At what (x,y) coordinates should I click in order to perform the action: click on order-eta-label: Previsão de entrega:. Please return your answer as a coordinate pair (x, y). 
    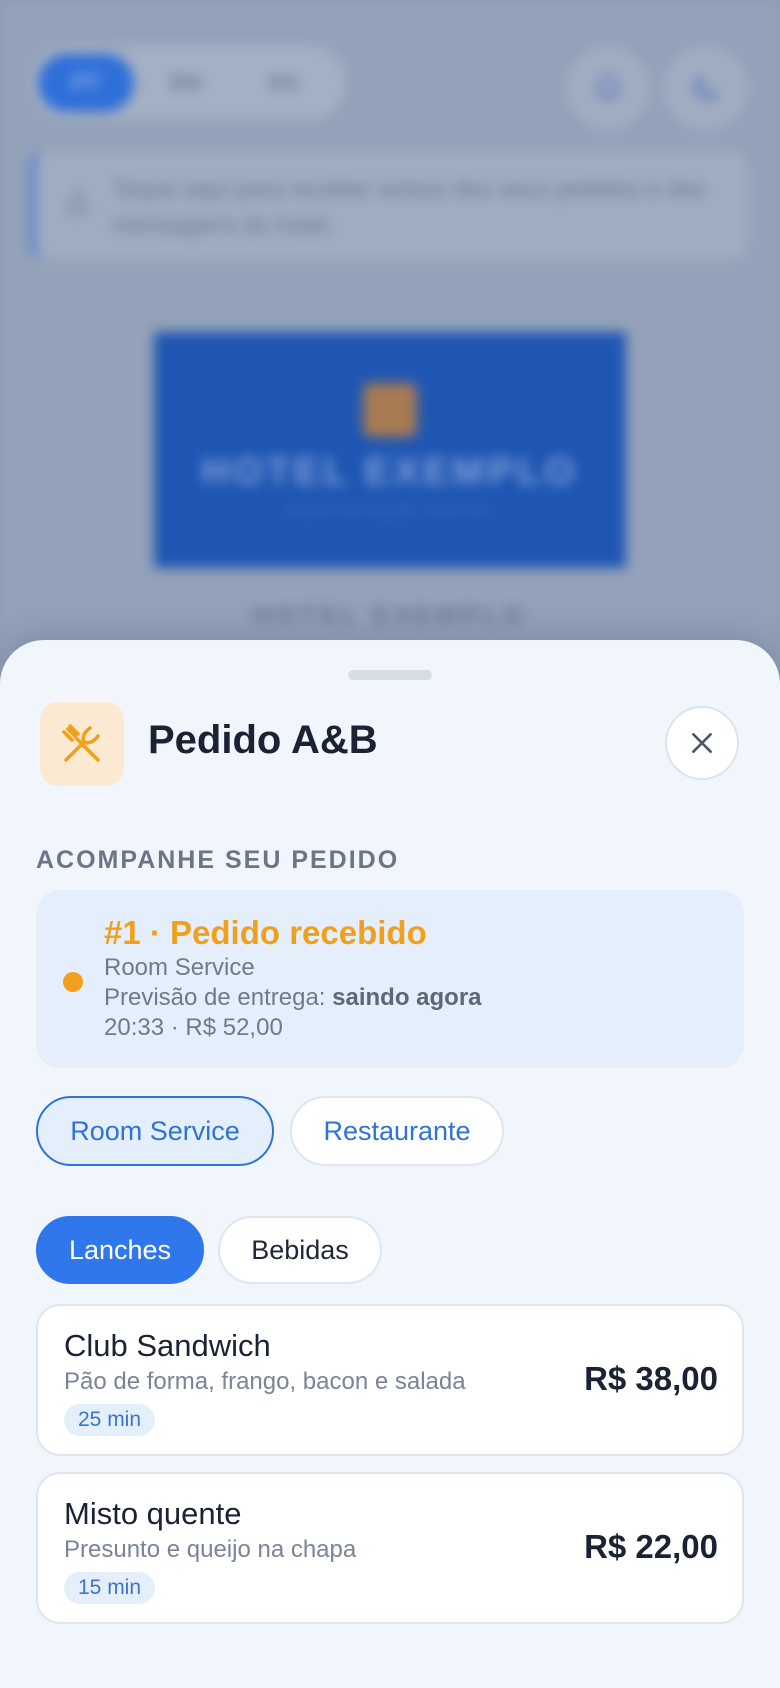
    Looking at the image, I should click on (215, 997).